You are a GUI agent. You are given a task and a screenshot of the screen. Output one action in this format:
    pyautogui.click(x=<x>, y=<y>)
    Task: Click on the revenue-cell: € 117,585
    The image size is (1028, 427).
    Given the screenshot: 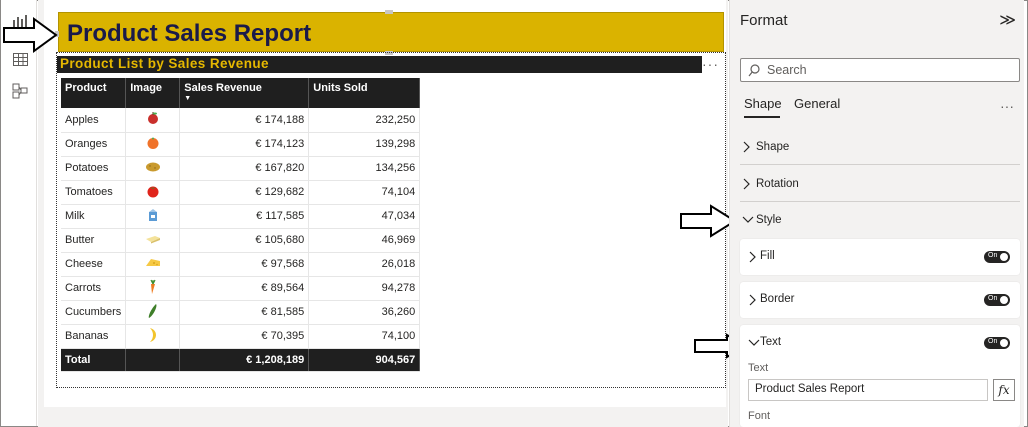 What is the action you would take?
    pyautogui.click(x=244, y=216)
    